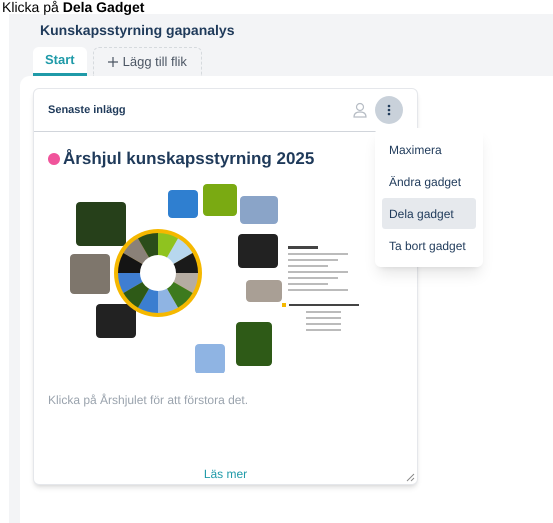 The height and width of the screenshot is (523, 553). I want to click on add-tab-button: Lägg till flik, so click(147, 61).